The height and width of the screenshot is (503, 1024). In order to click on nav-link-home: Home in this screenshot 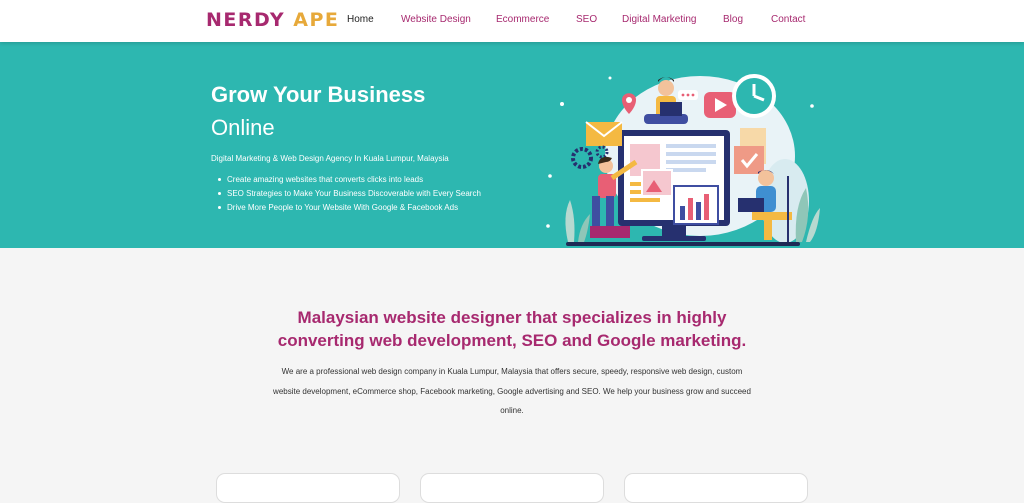, I will do `click(360, 19)`.